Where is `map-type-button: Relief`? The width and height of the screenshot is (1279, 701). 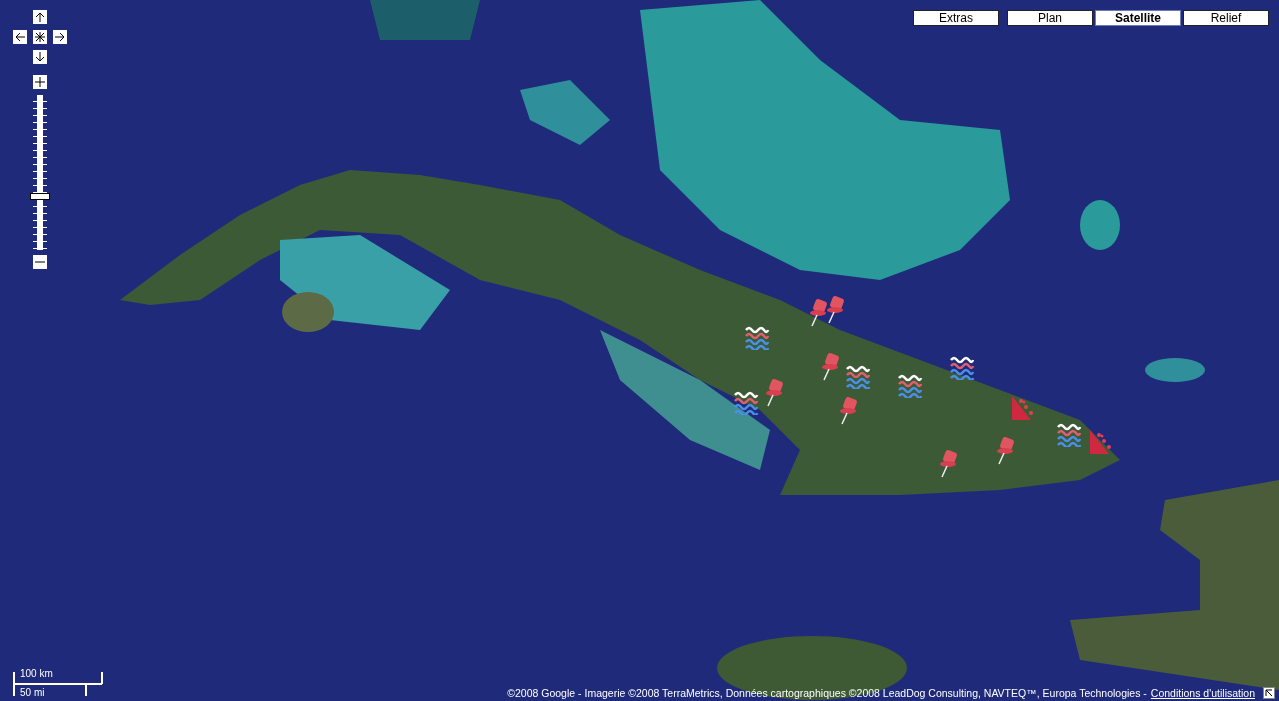 map-type-button: Relief is located at coordinates (1226, 18).